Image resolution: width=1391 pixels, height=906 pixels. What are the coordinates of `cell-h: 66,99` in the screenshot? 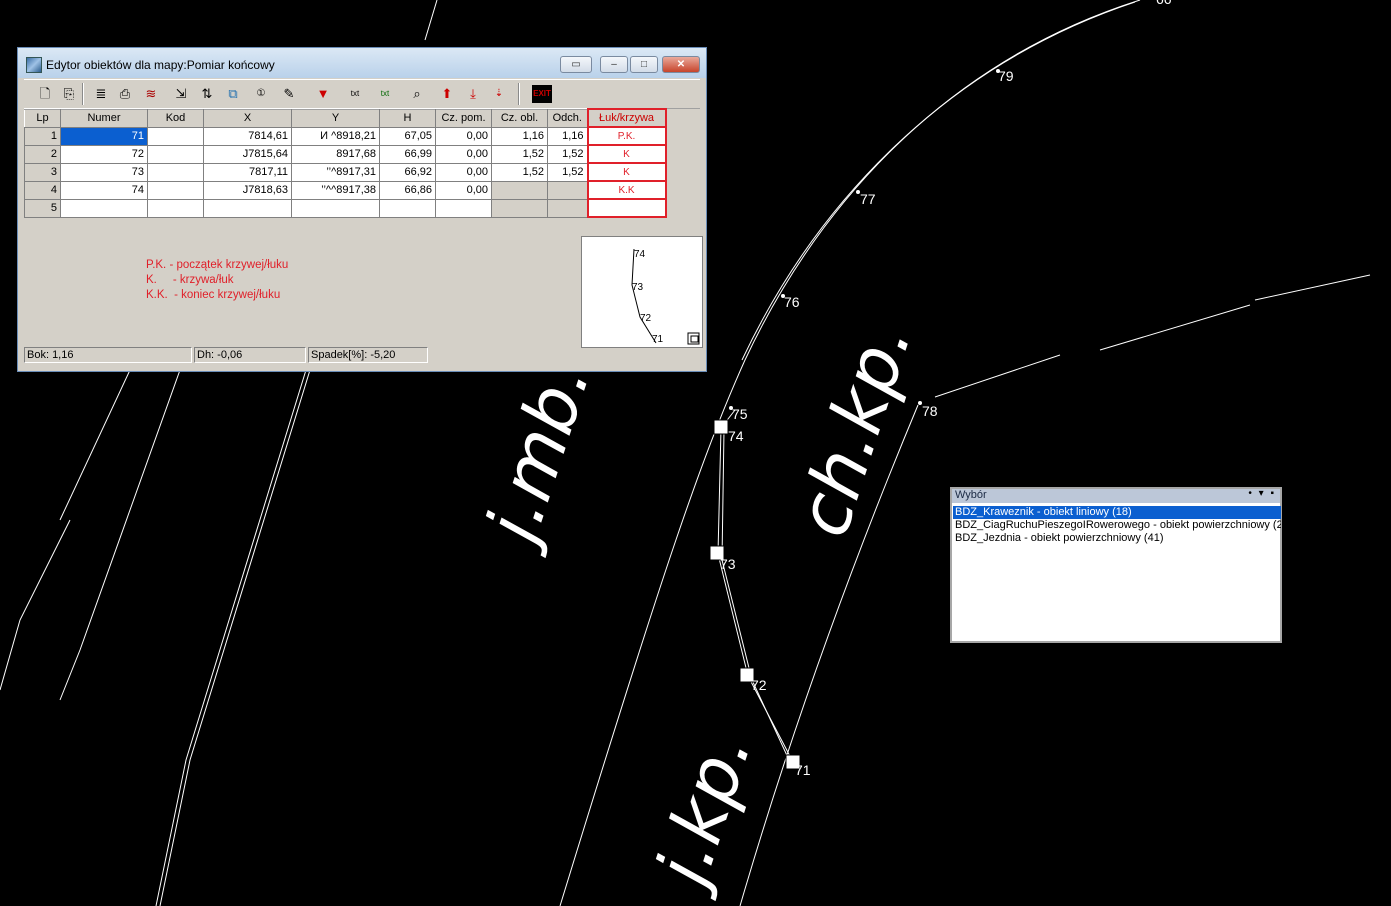 It's located at (407, 154).